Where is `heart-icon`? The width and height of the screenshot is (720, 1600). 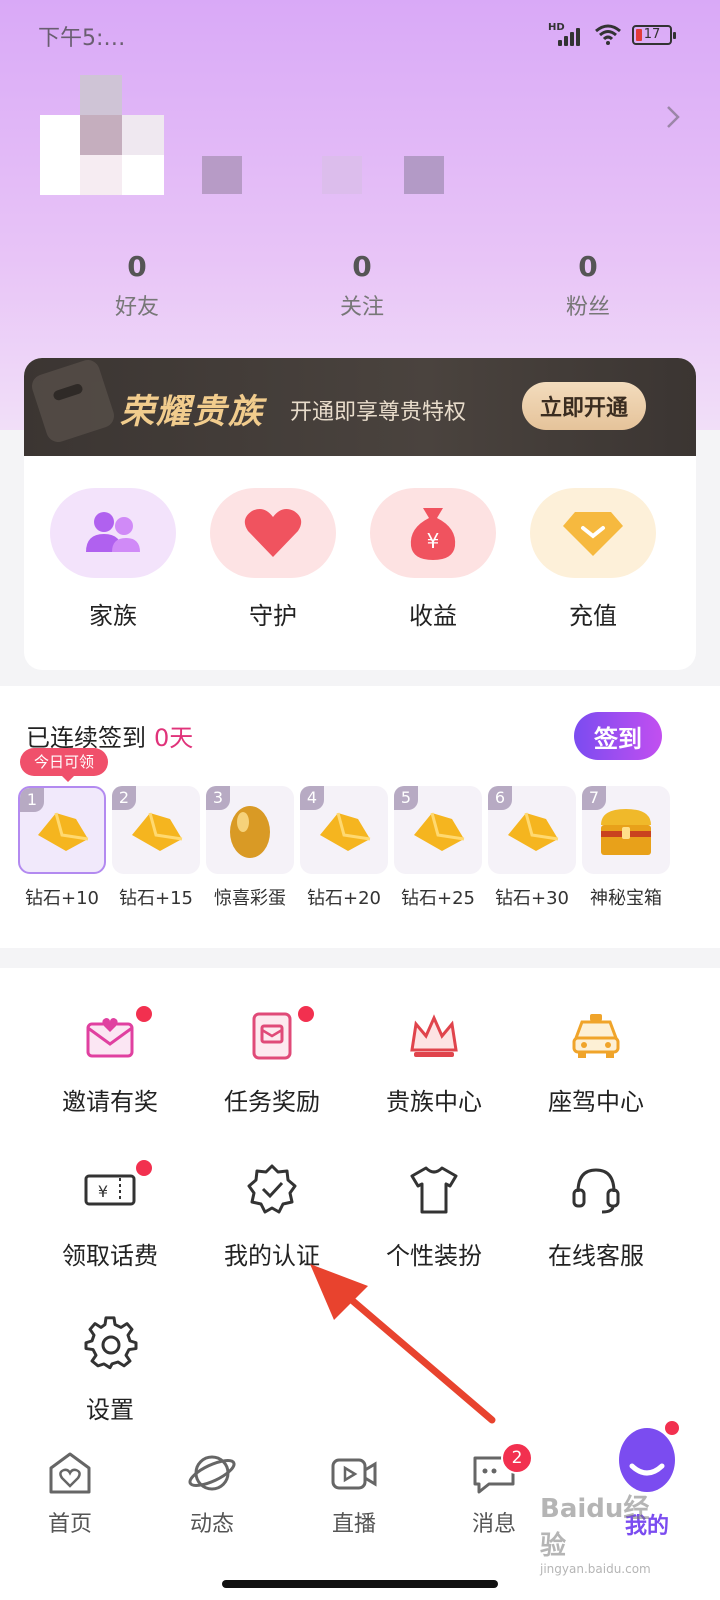 heart-icon is located at coordinates (273, 533).